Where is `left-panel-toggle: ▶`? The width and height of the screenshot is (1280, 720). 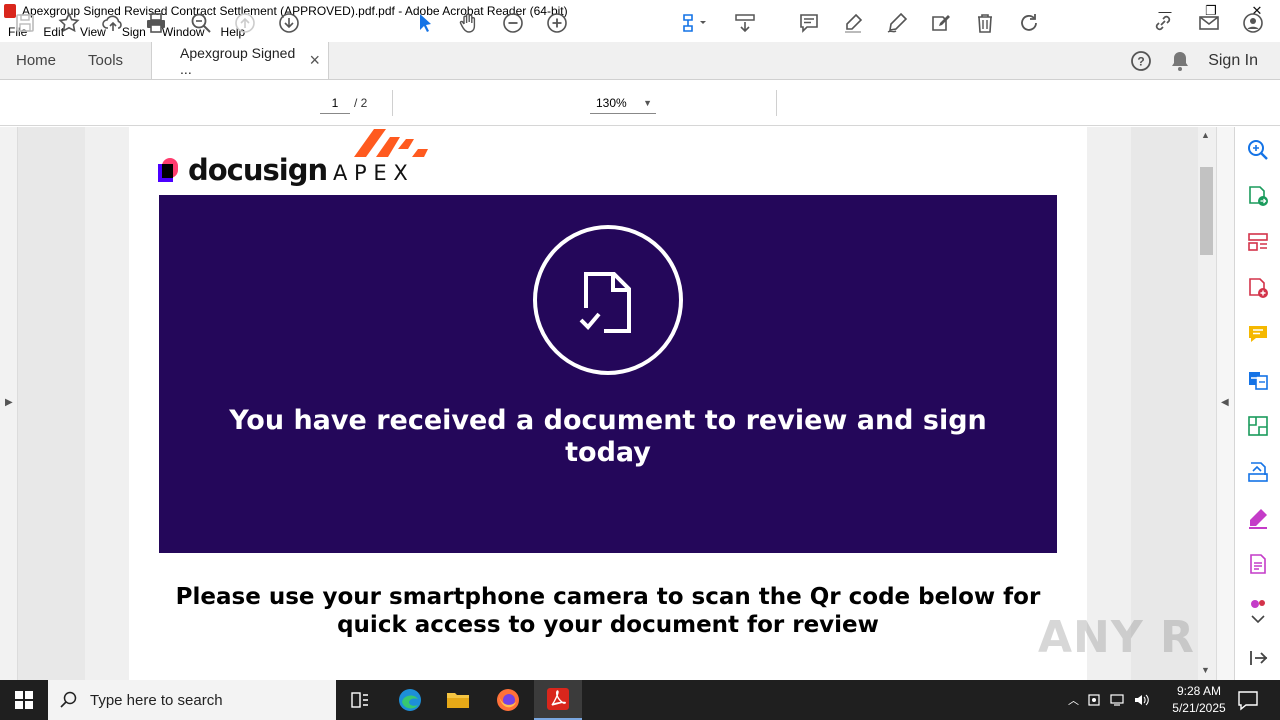
left-panel-toggle: ▶ is located at coordinates (9, 403).